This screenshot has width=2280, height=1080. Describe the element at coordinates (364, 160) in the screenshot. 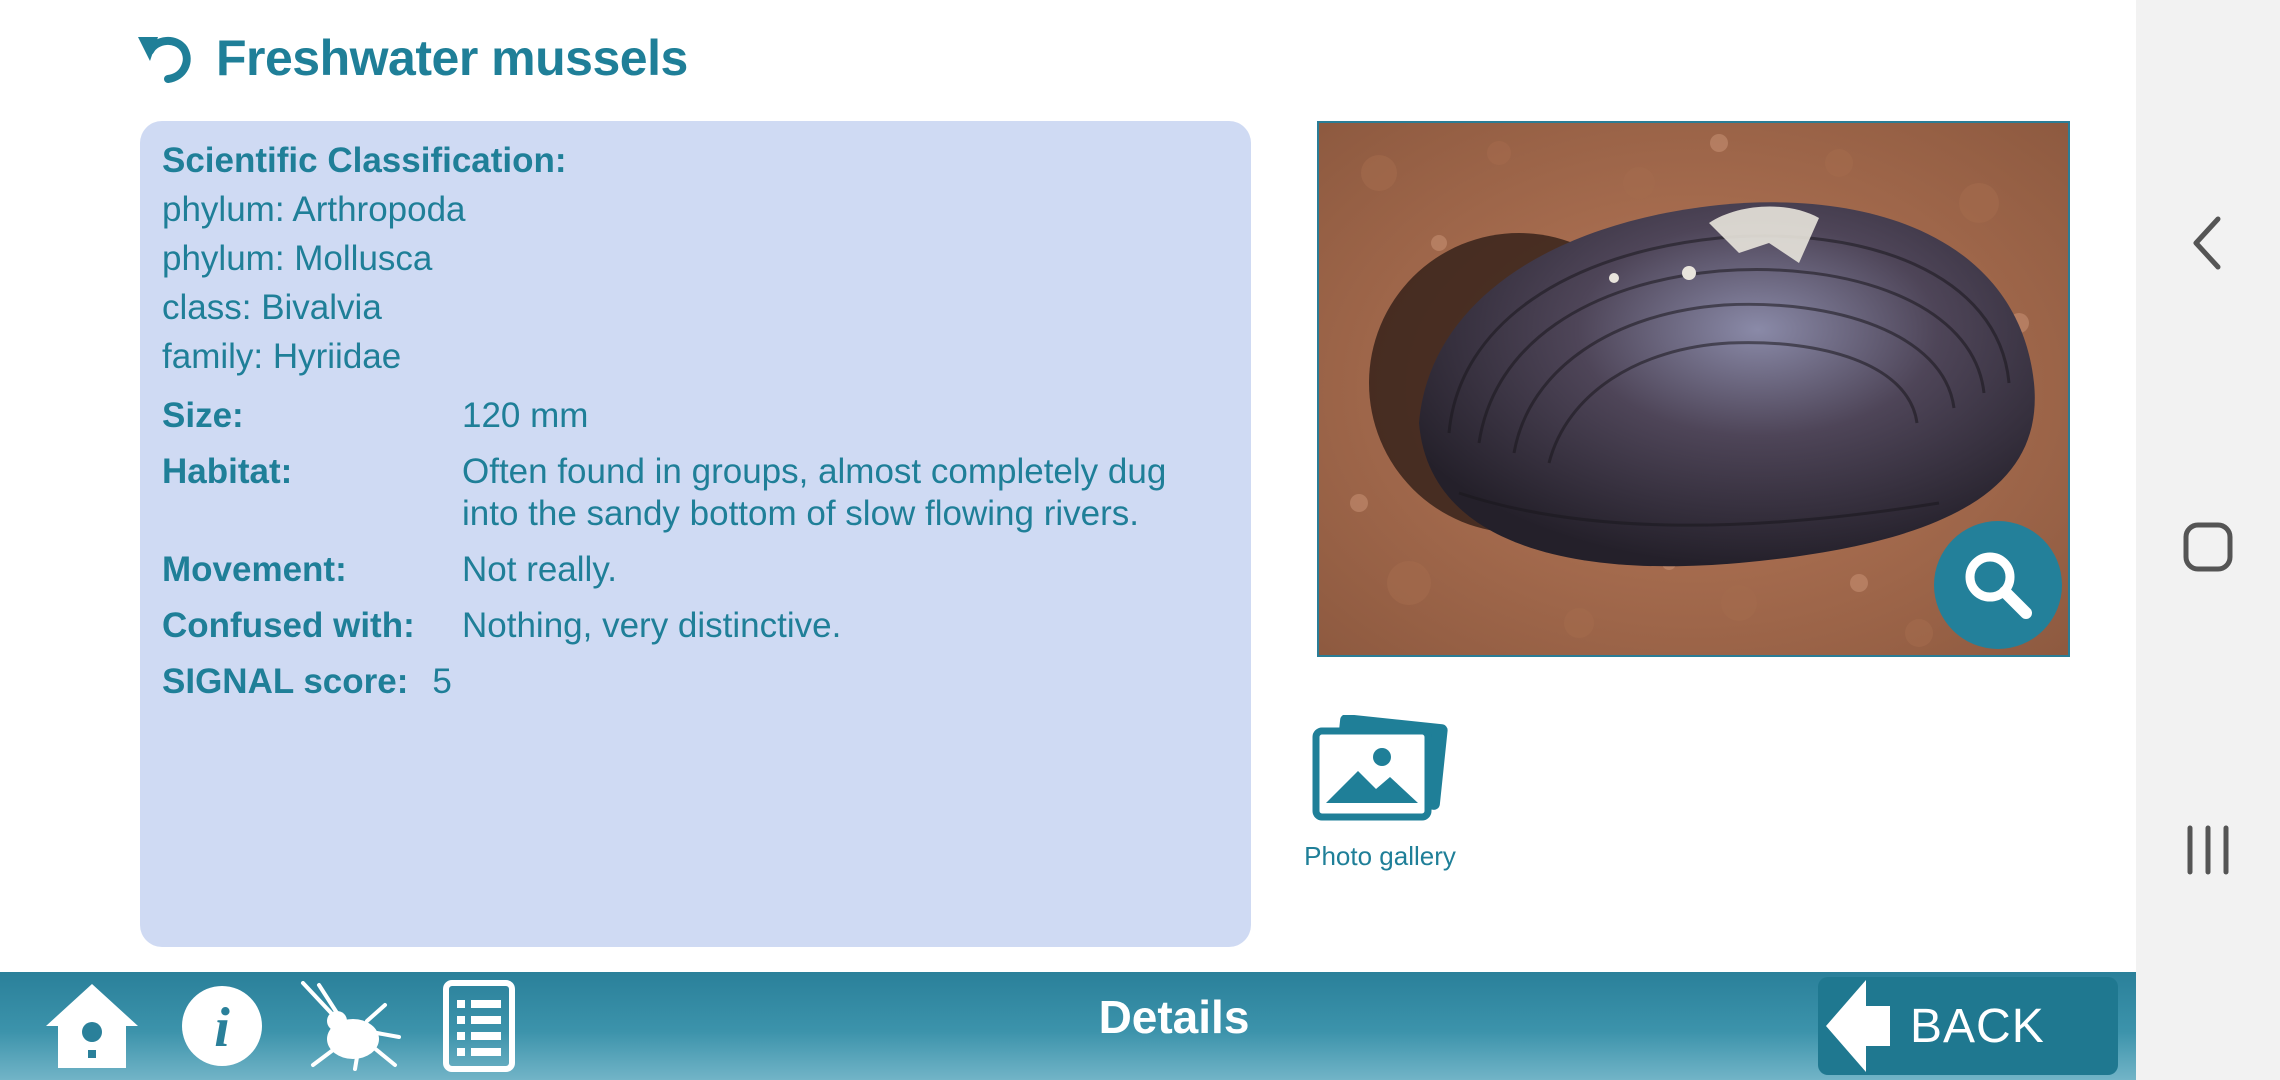

I see `classification-title: Scientific Classification:` at that location.